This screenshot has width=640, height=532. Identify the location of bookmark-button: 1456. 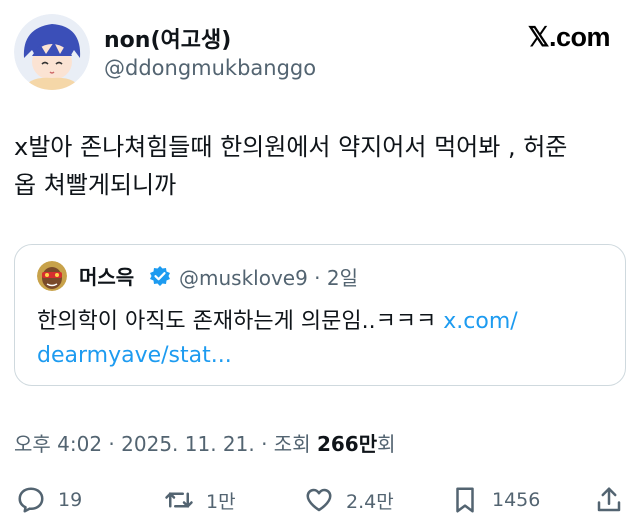
(495, 500).